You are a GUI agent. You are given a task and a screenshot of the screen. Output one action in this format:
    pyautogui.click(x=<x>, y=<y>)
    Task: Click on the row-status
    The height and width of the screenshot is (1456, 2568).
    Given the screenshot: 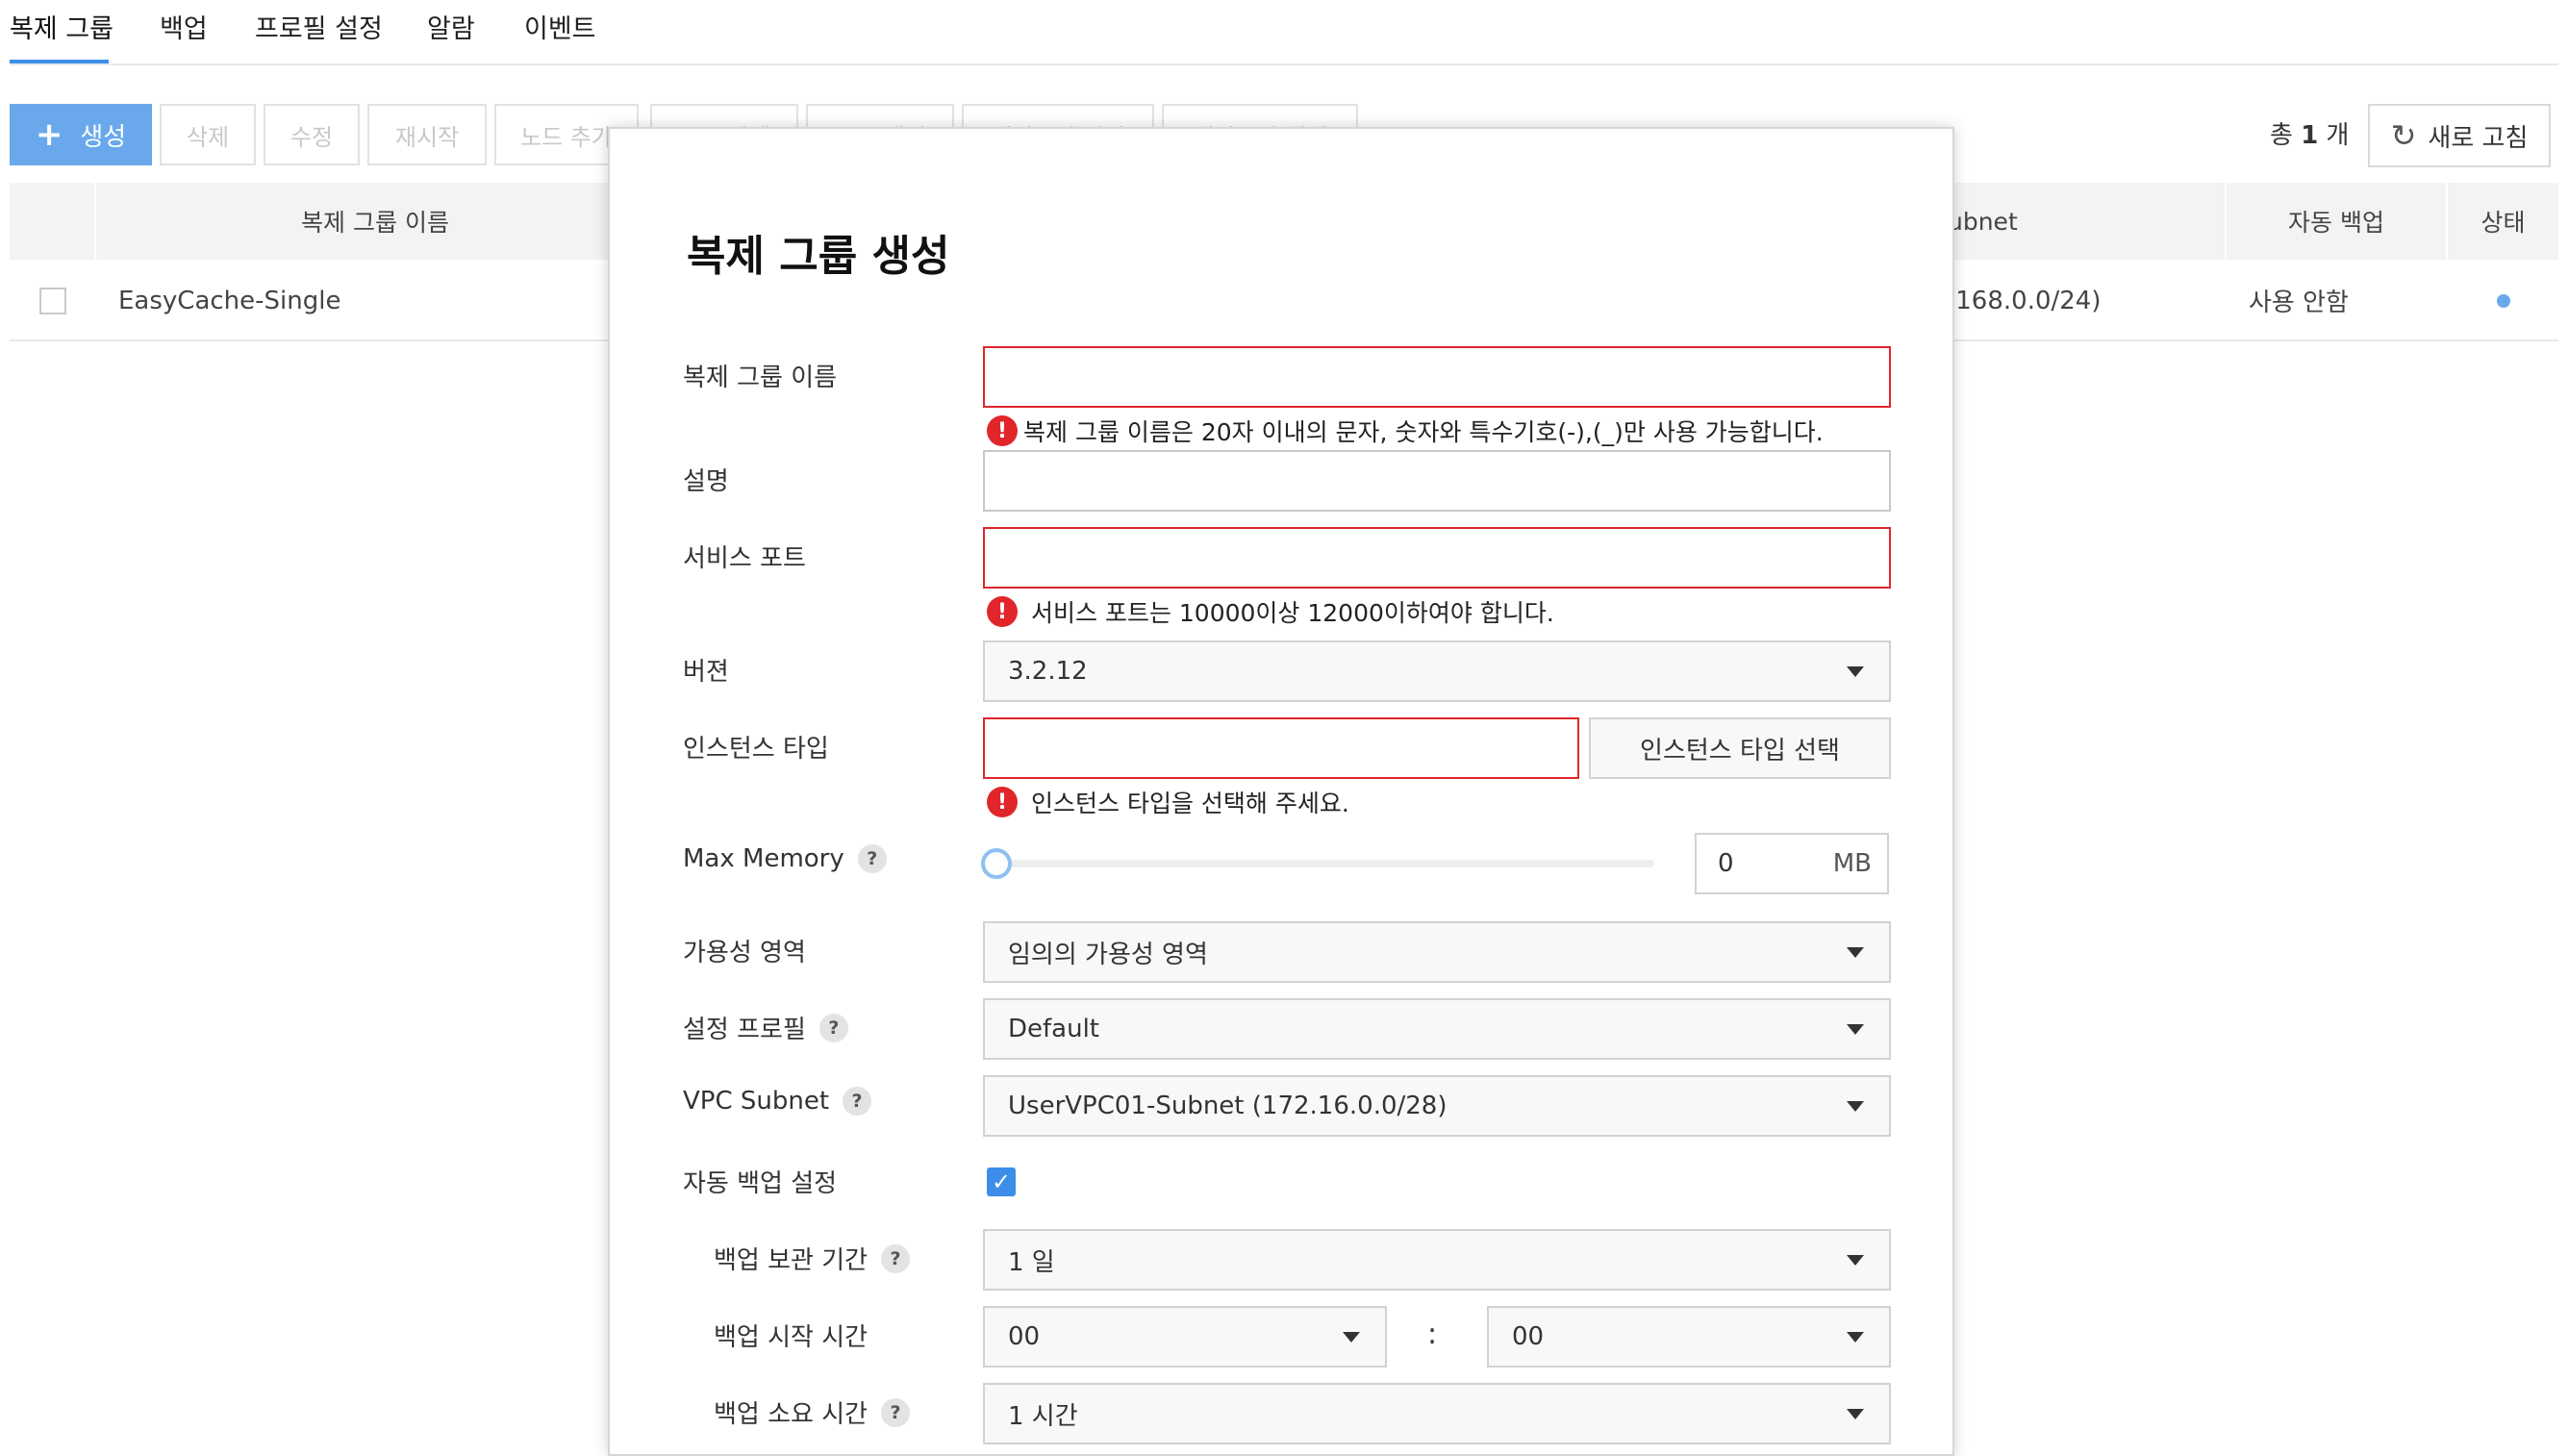 What is the action you would take?
    pyautogui.click(x=2503, y=300)
    